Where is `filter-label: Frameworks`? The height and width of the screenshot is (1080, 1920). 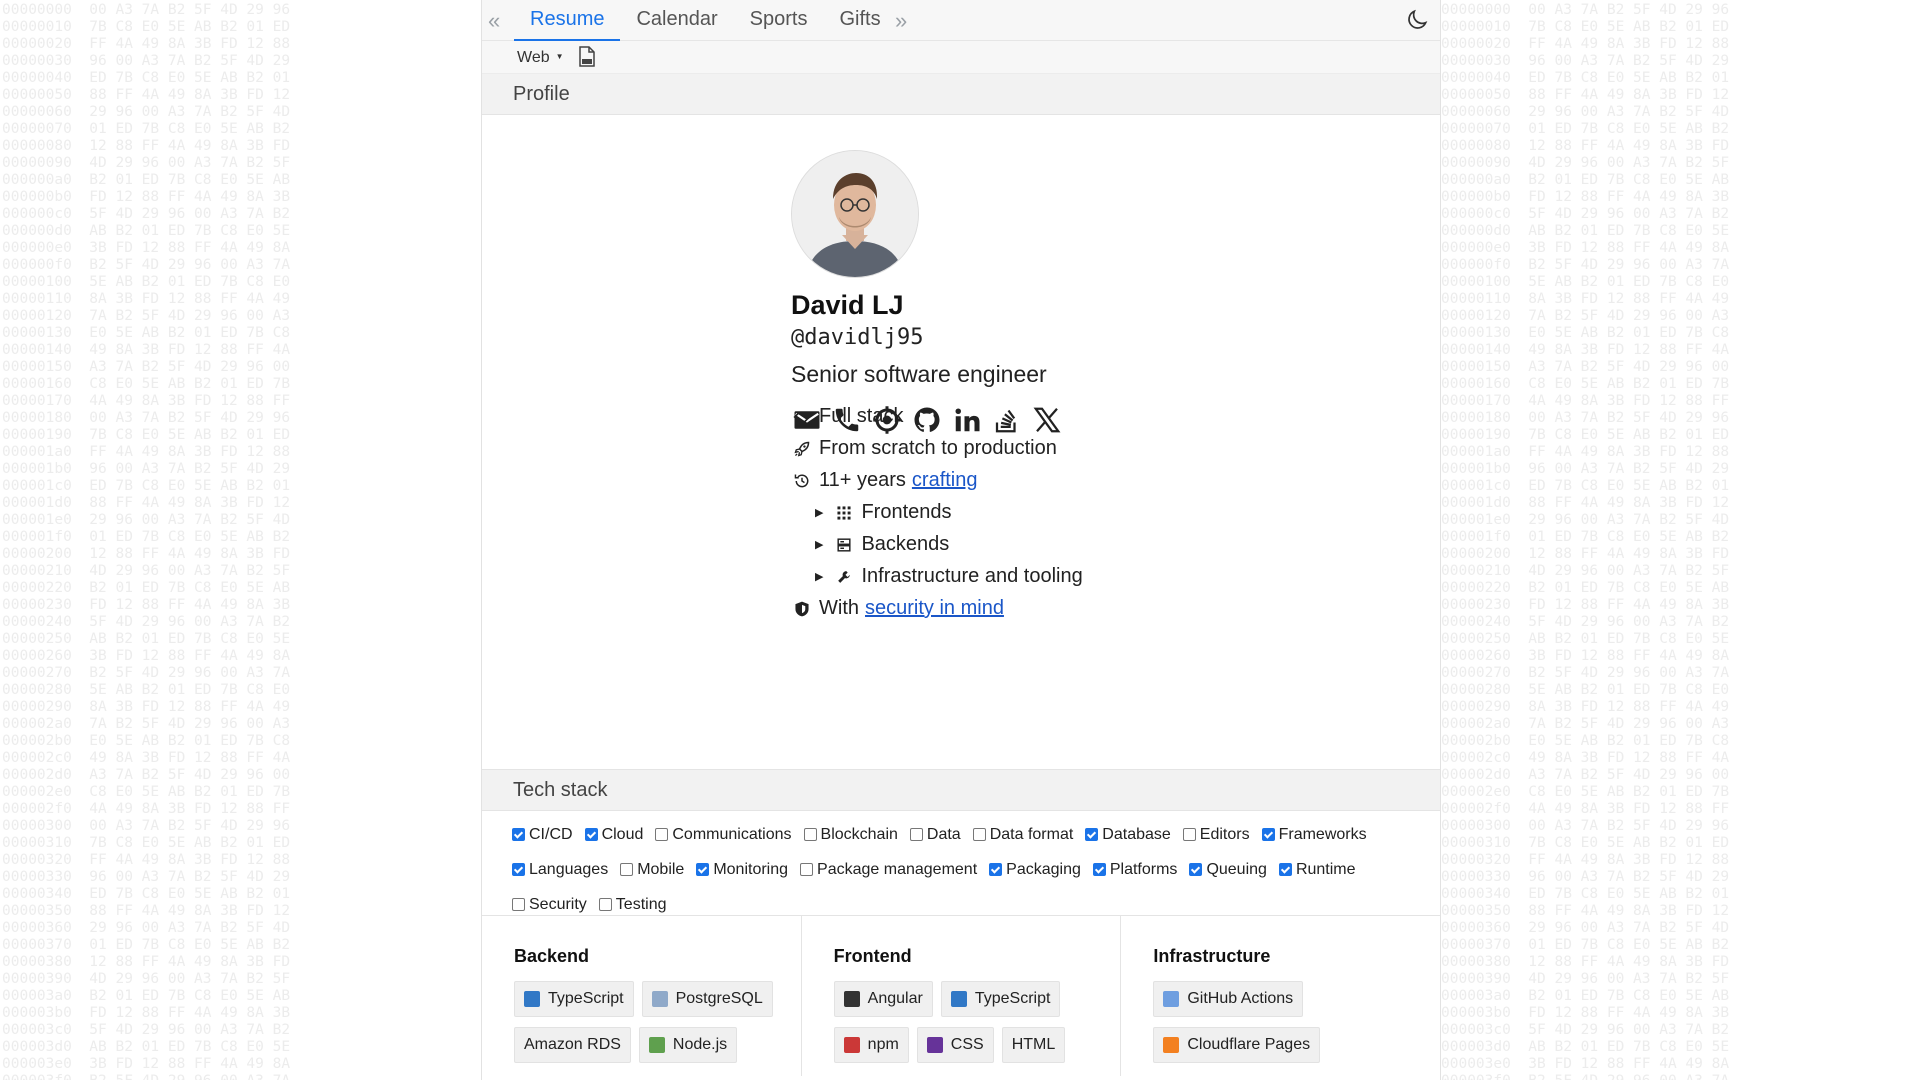
filter-label: Frameworks is located at coordinates (1322, 834).